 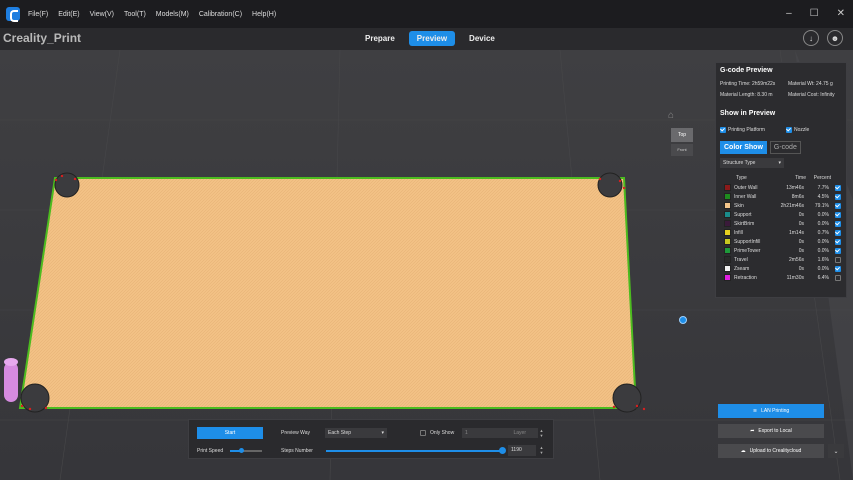 I want to click on only-show-checkbox, so click(x=423, y=433).